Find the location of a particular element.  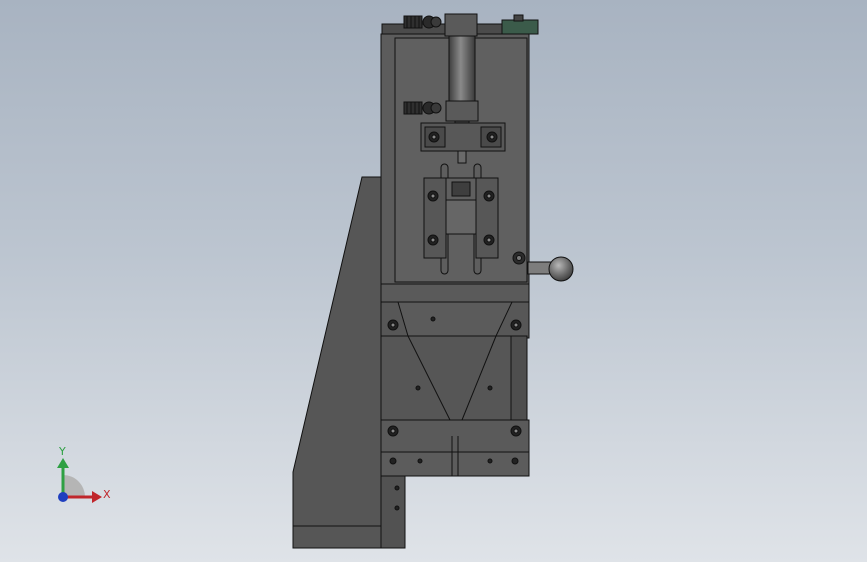

lower-block is located at coordinates (446, 378).